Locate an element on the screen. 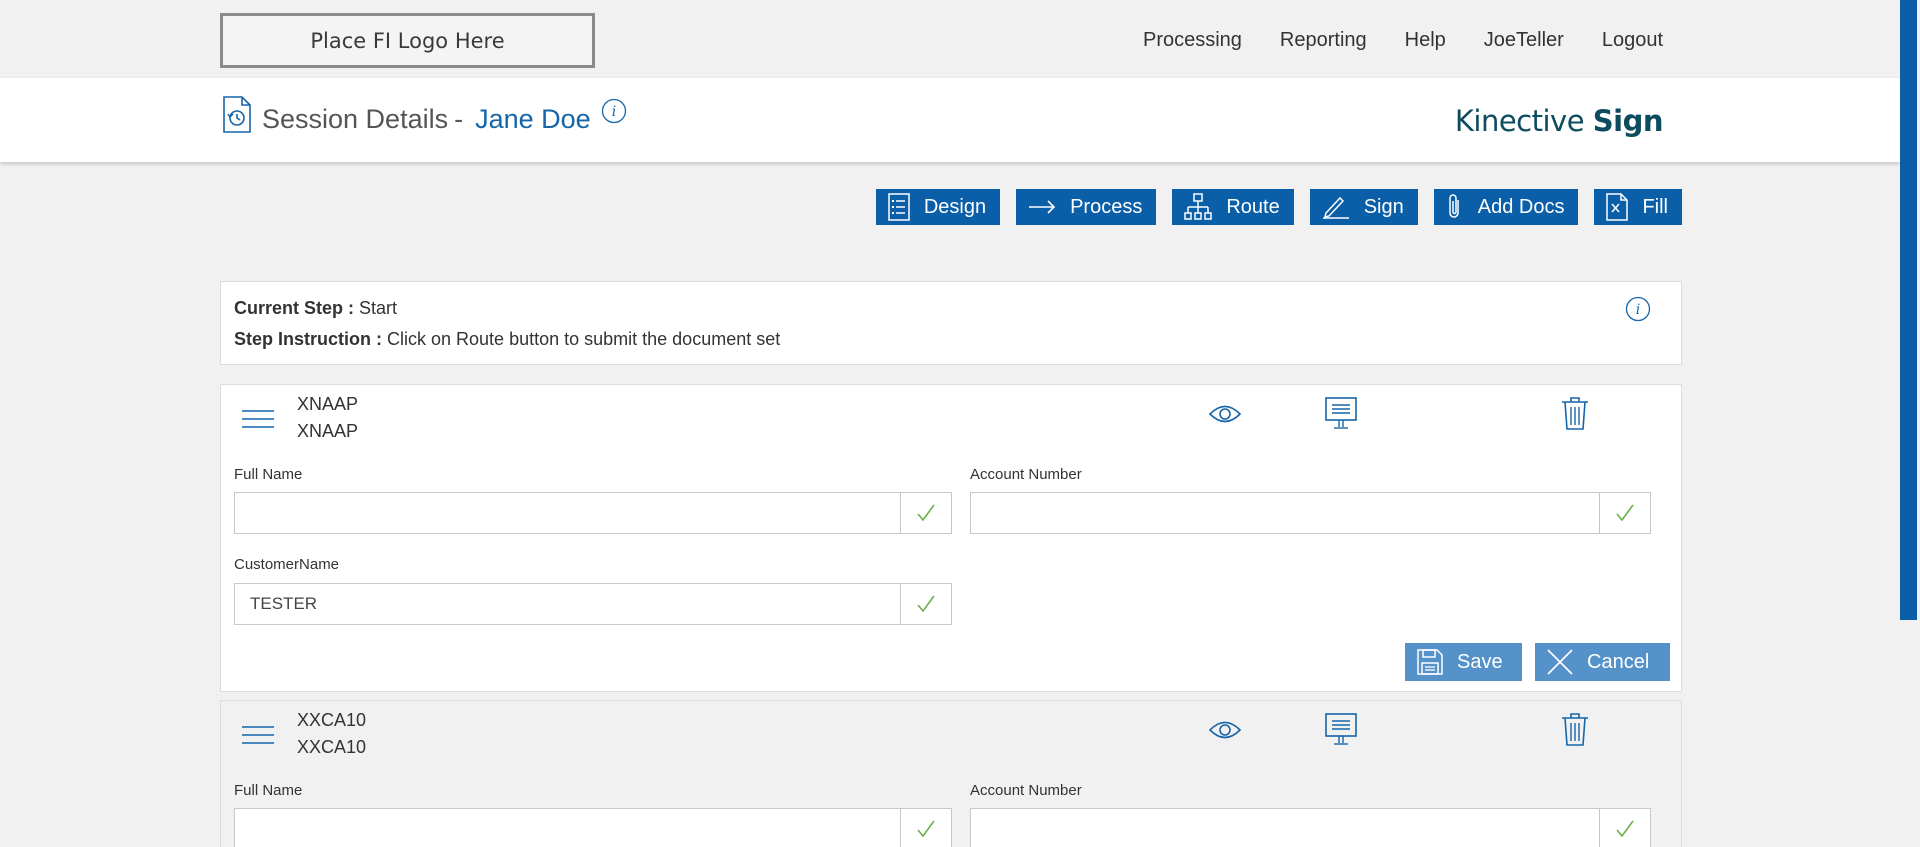 This screenshot has height=847, width=1920. process-label: Process is located at coordinates (1106, 206).